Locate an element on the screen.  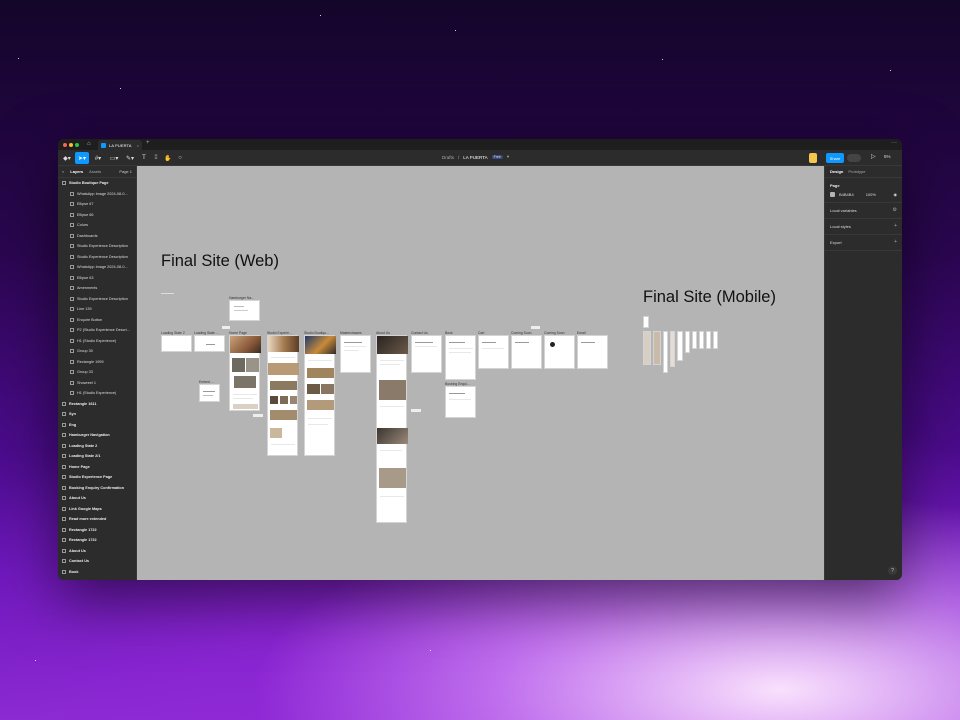
bg-opacity-value: 100% is located at coordinates (871, 194).